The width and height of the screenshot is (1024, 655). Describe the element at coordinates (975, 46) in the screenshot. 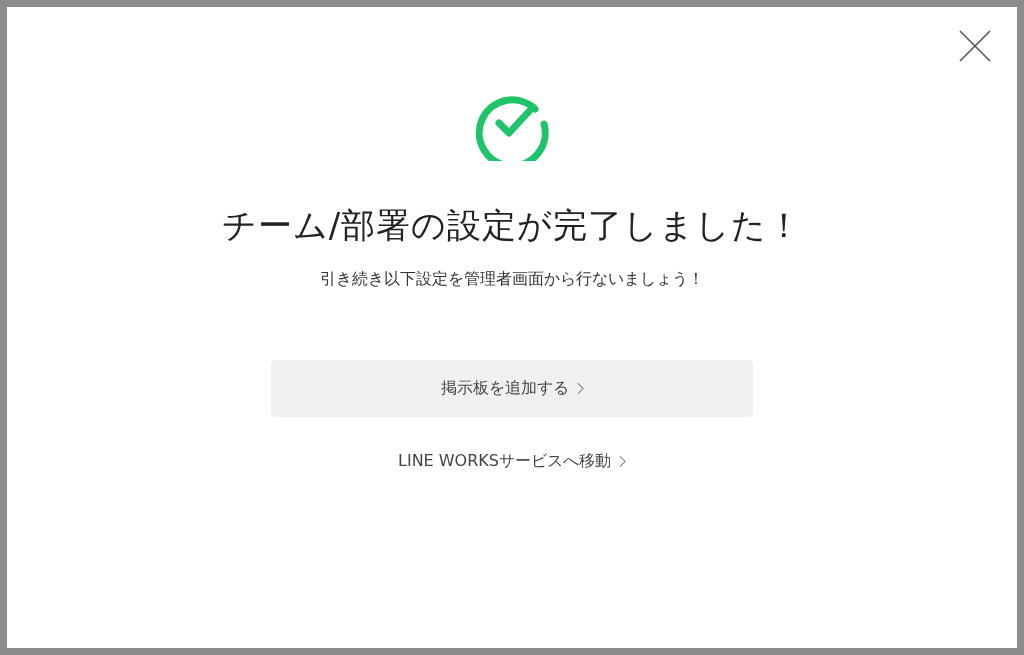

I see `close-button` at that location.